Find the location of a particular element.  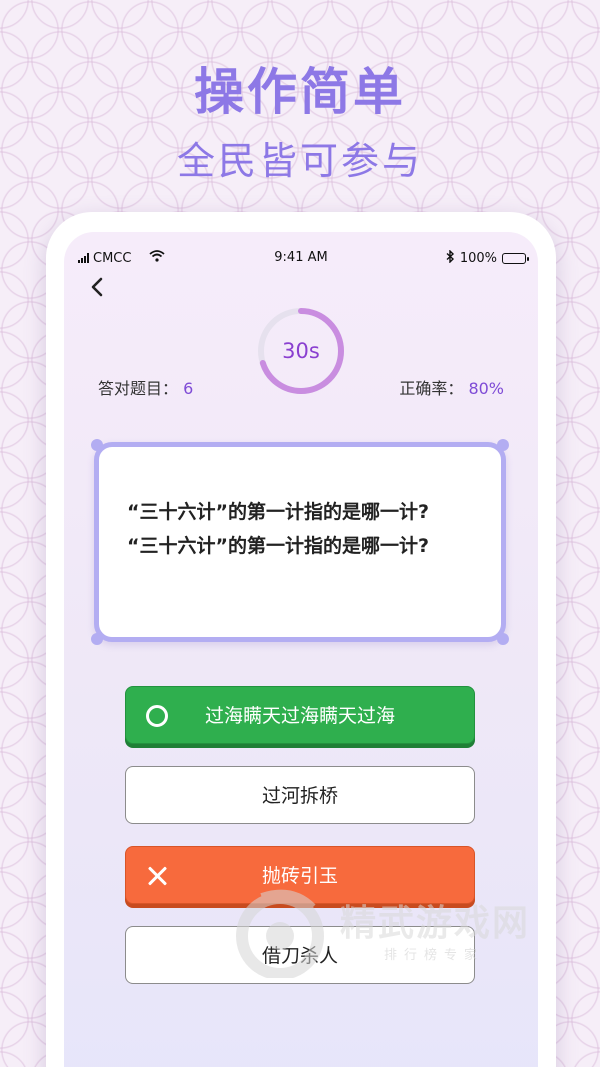

back-arrow-icon is located at coordinates (98, 287).